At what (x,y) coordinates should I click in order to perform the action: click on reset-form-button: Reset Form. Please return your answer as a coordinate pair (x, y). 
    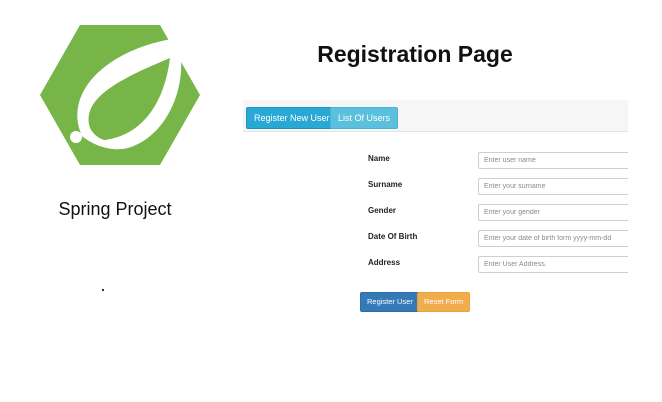
    Looking at the image, I should click on (444, 302).